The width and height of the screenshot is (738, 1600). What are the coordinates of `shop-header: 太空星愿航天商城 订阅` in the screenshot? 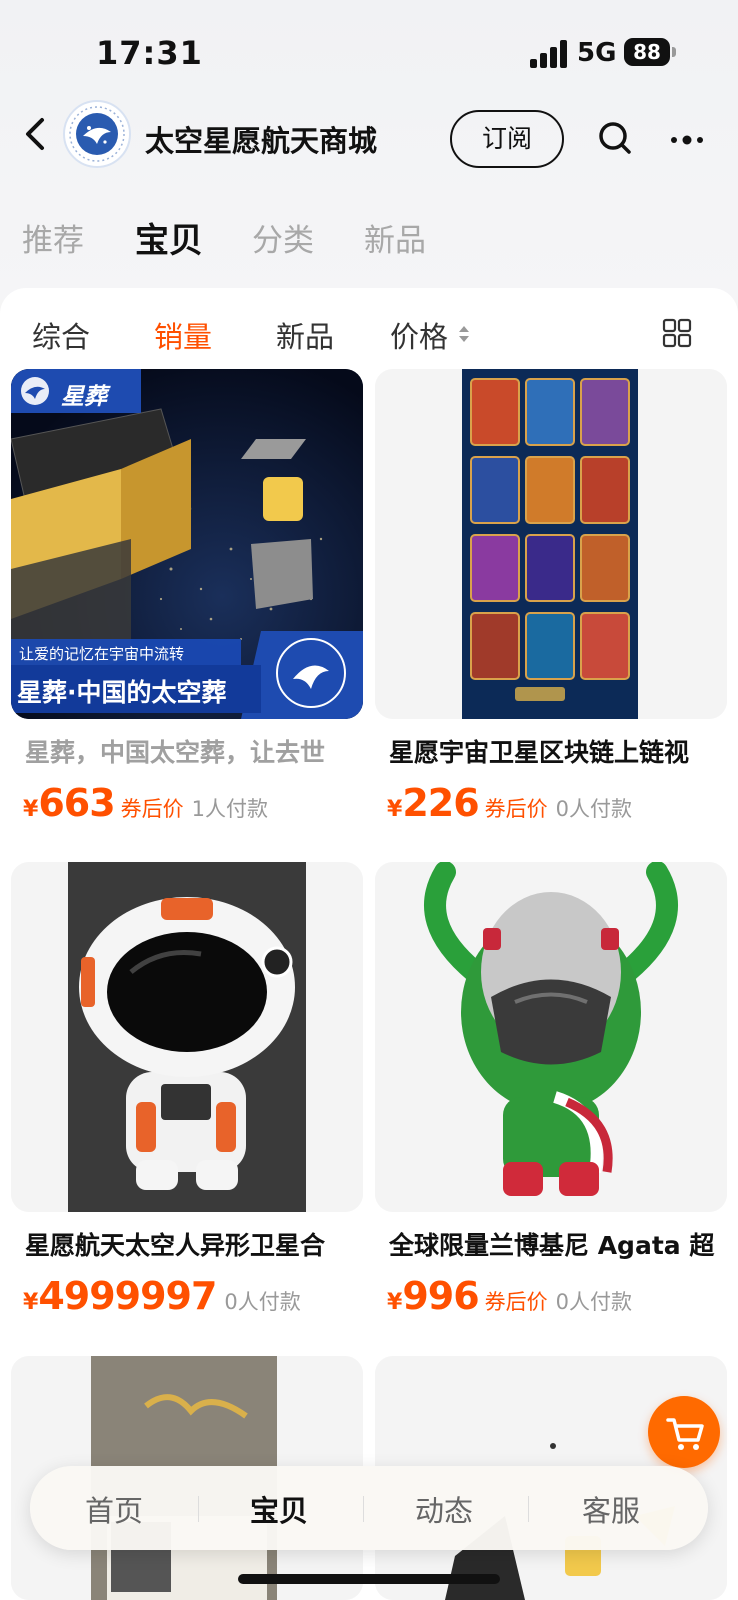 It's located at (369, 140).